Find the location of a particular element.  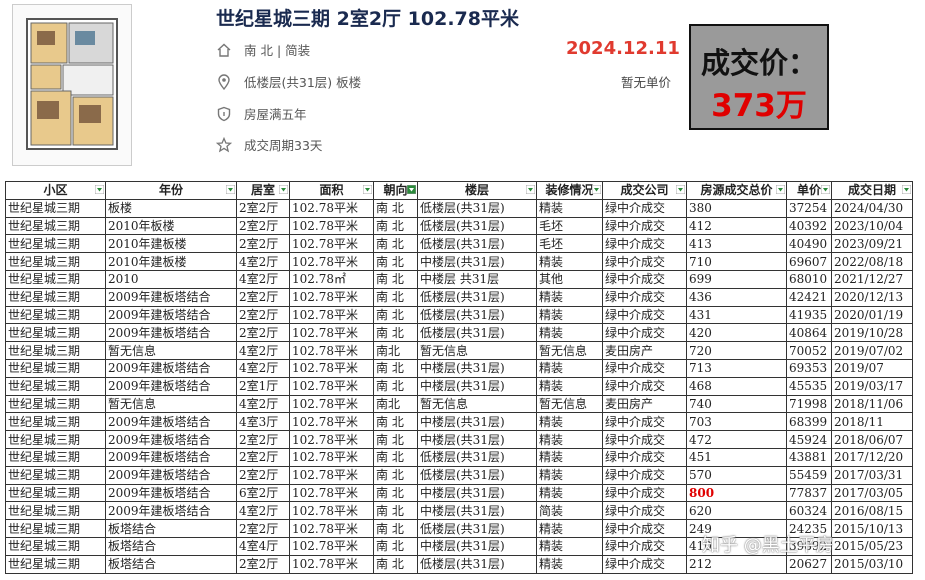

table-cell: 413 is located at coordinates (736, 244).